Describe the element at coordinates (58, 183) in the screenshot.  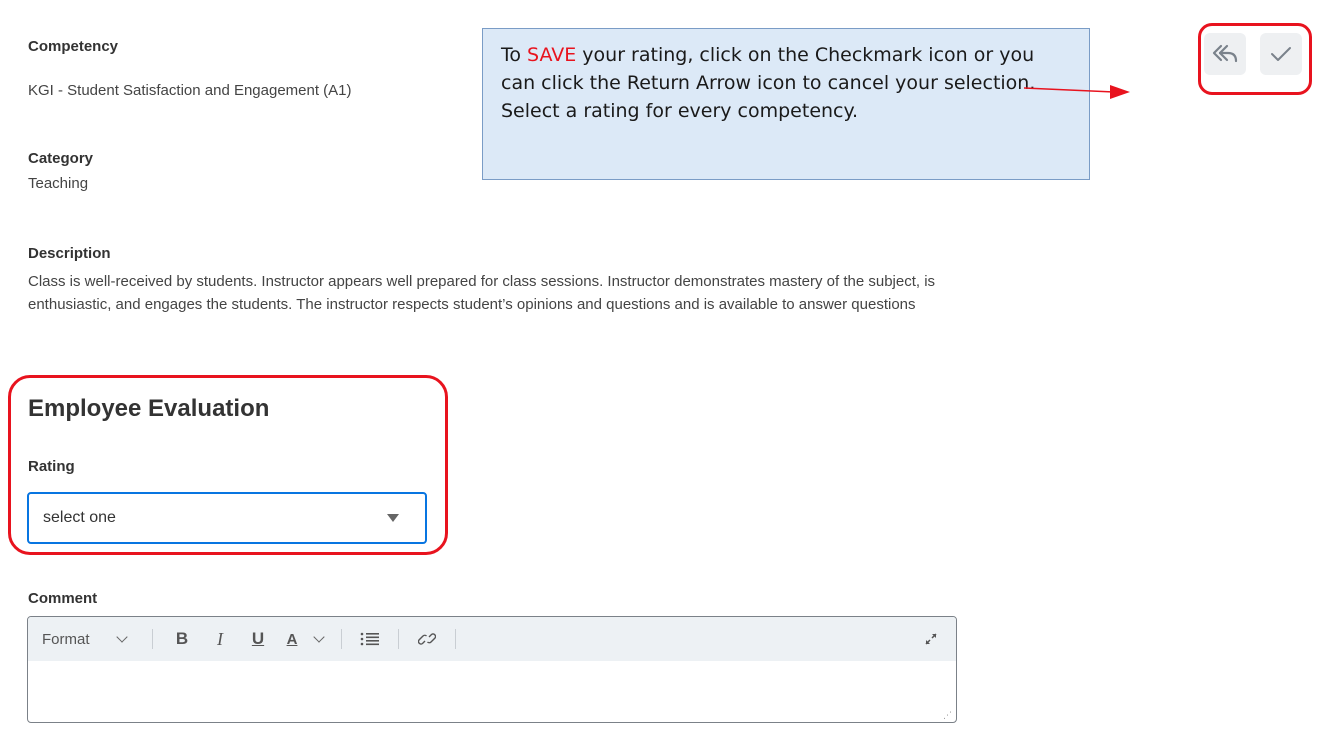
I see `category-value: Teaching` at that location.